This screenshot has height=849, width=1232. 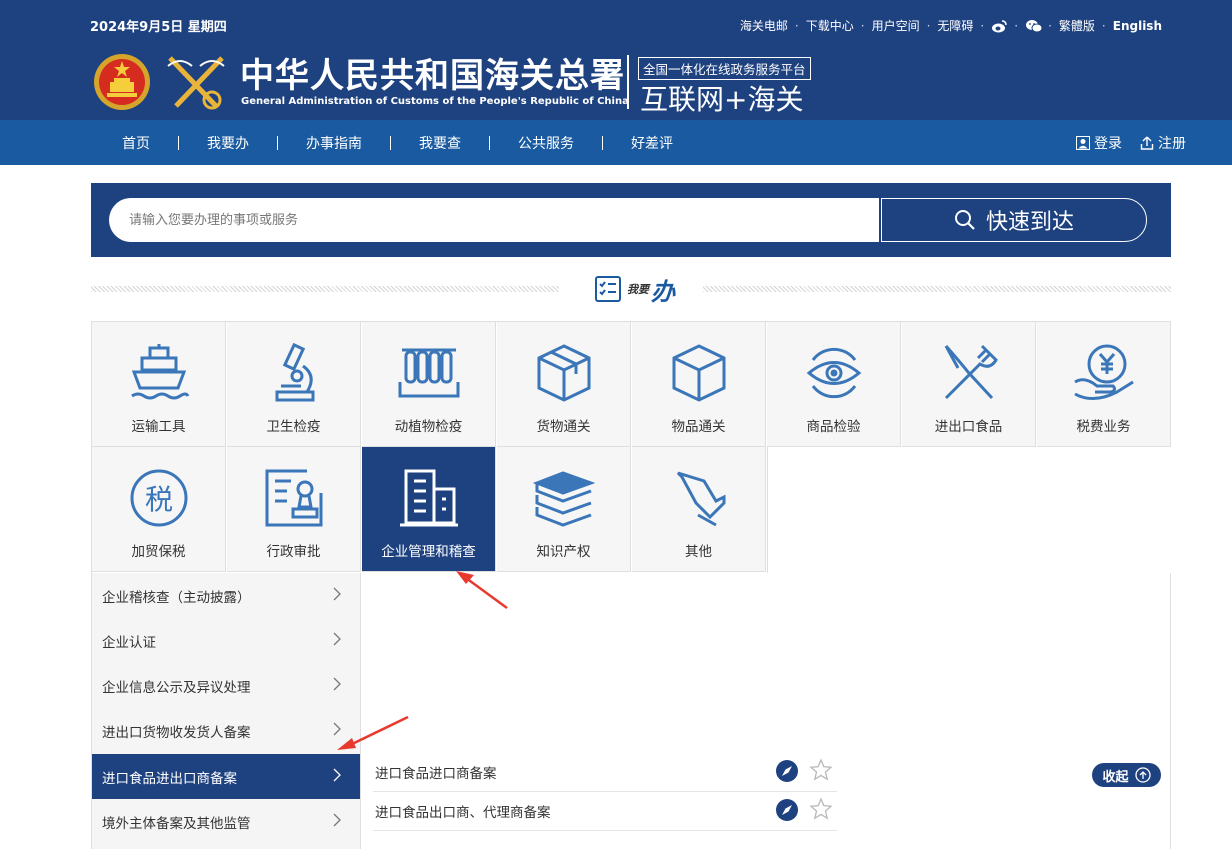 What do you see at coordinates (955, 25) in the screenshot?
I see `accessibility-link: 无障碍` at bounding box center [955, 25].